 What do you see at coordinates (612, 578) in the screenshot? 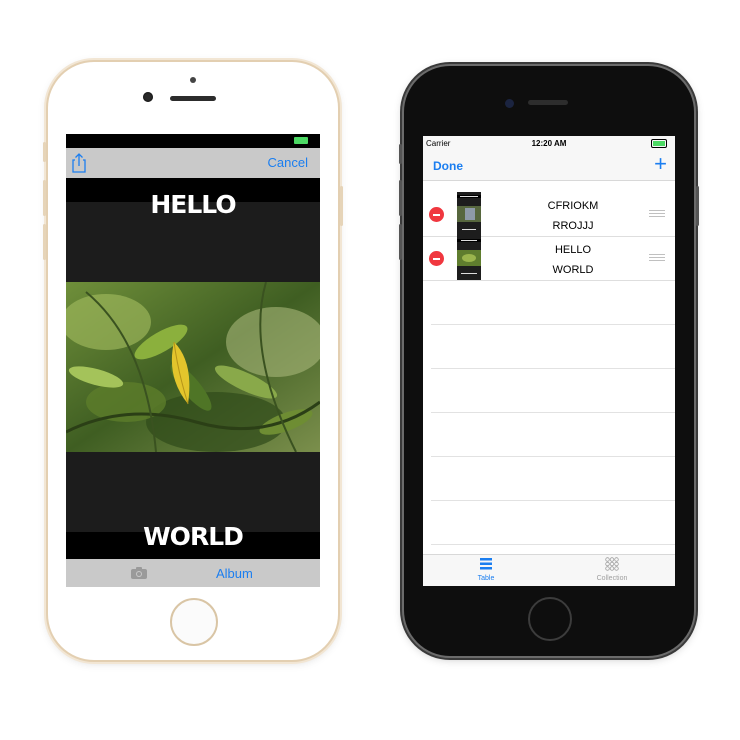
I see `tab-collection-label: Collection` at bounding box center [612, 578].